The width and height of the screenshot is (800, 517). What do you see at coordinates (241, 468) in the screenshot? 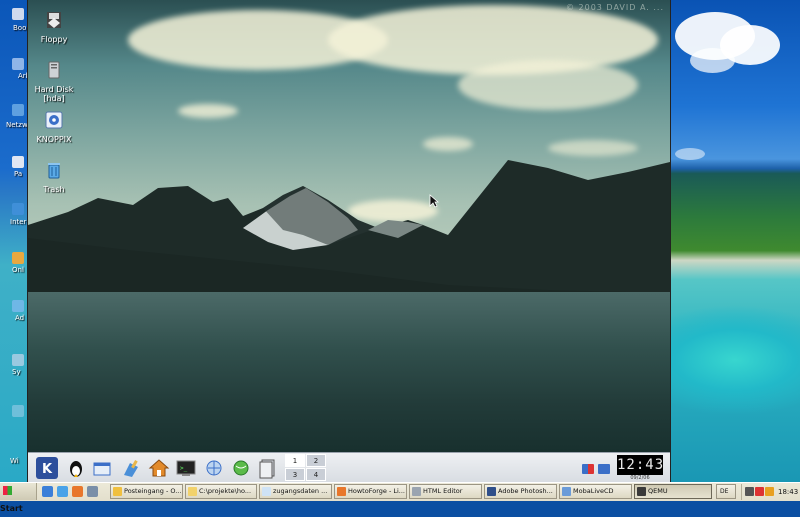
I see `globe-icon` at bounding box center [241, 468].